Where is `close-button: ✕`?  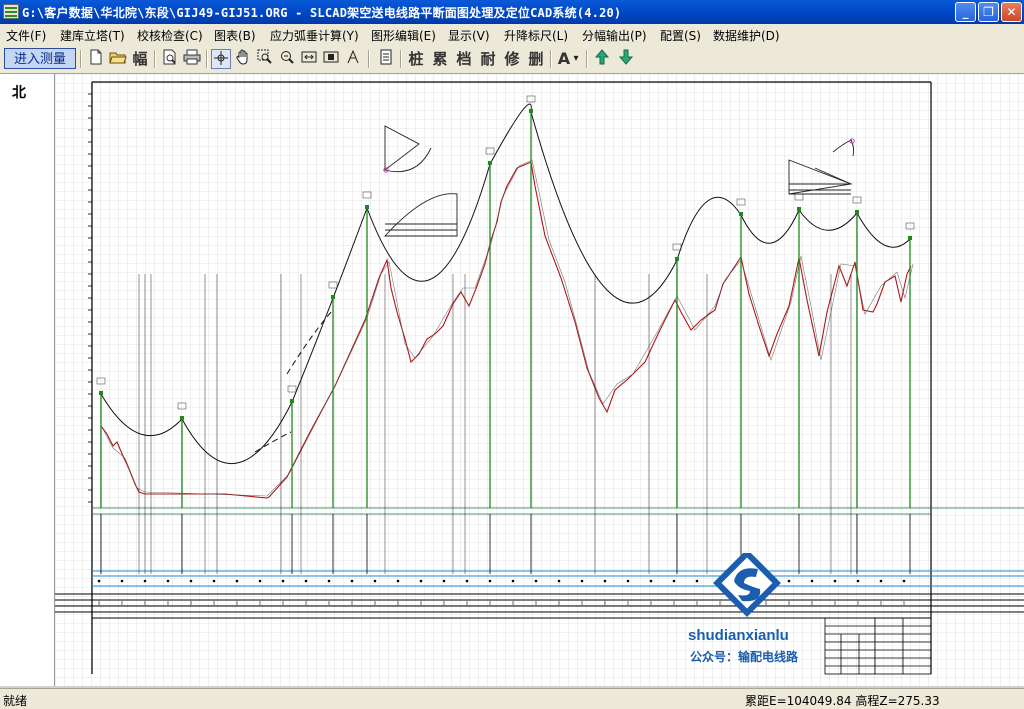 close-button: ✕ is located at coordinates (1011, 12).